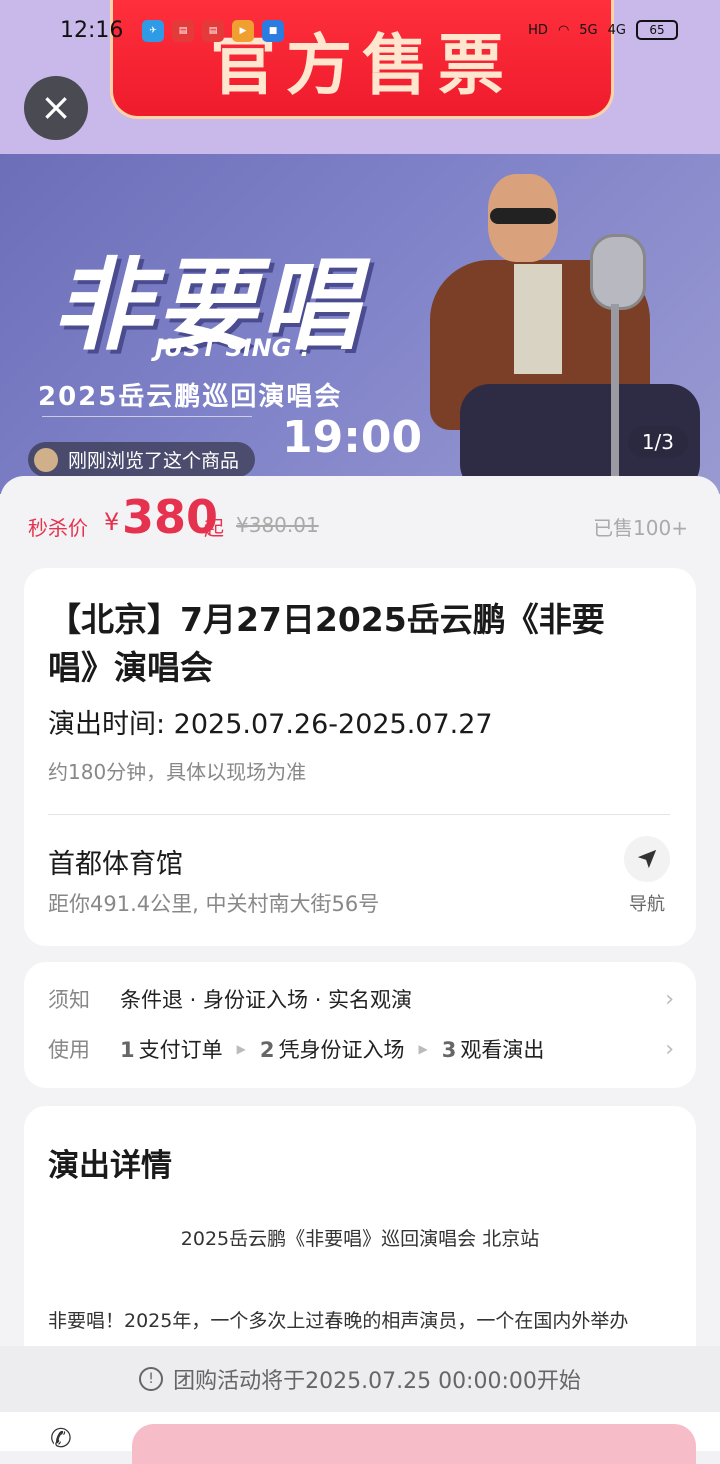 This screenshot has height=1464, width=720. Describe the element at coordinates (153, 31) in the screenshot. I see `telegram-icon: ✈` at that location.